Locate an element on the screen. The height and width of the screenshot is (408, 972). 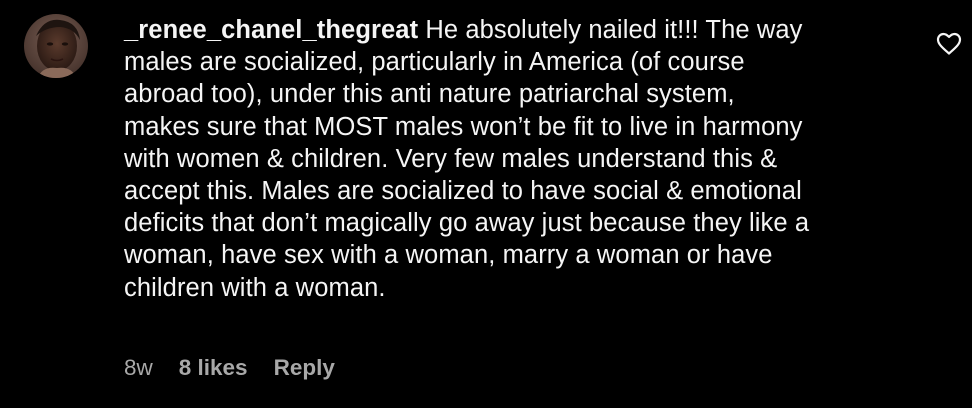
heart-outline-icon is located at coordinates (949, 44).